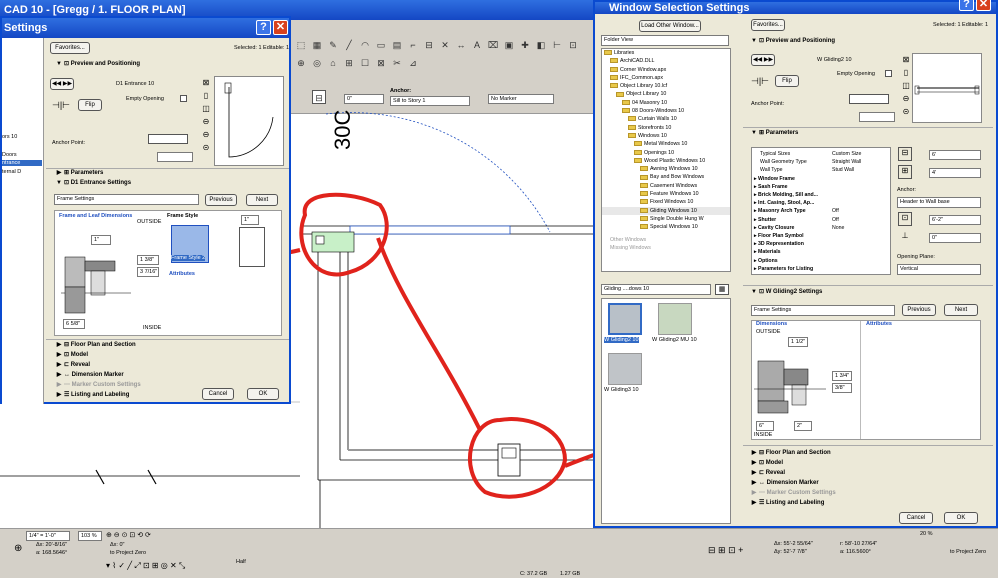  Describe the element at coordinates (364, 99) in the screenshot. I see `toolbar-offset-field: 0"` at that location.